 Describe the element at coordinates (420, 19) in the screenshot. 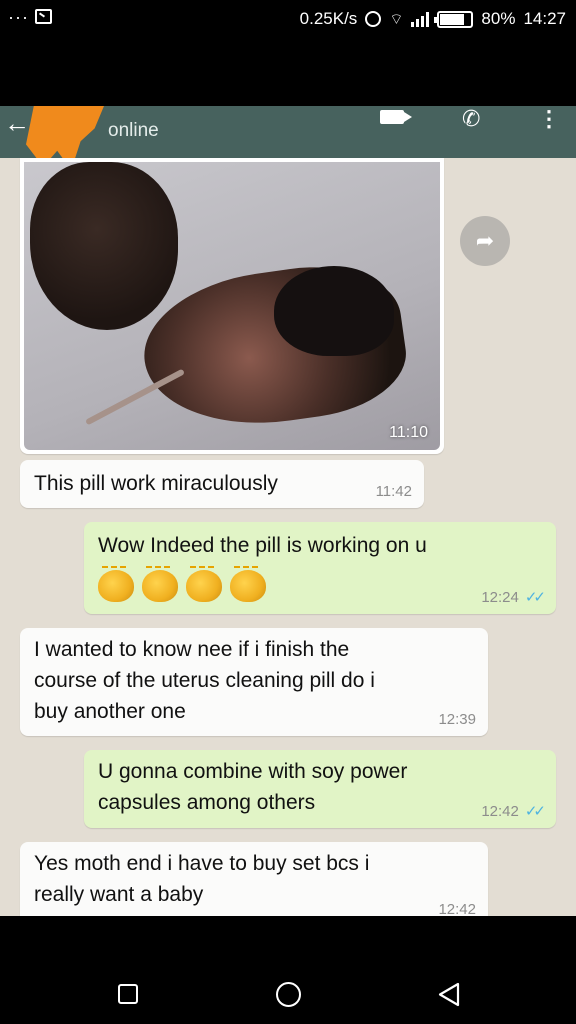

I see `signal-icon` at that location.